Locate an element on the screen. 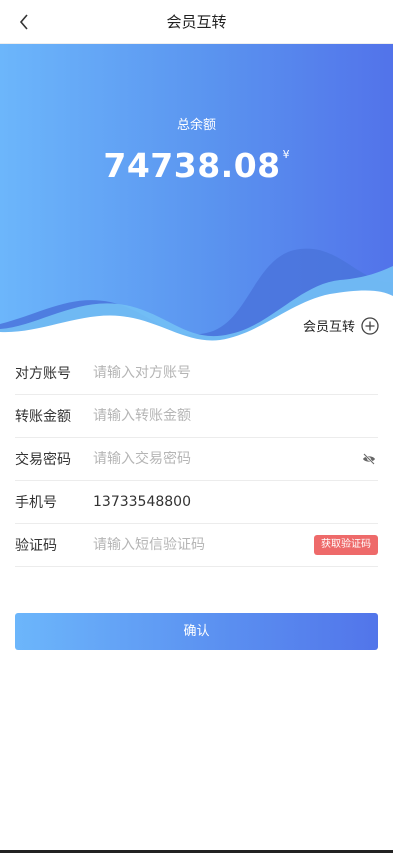 The image size is (393, 853). member-transfer-label: 会员互转 is located at coordinates (328, 327).